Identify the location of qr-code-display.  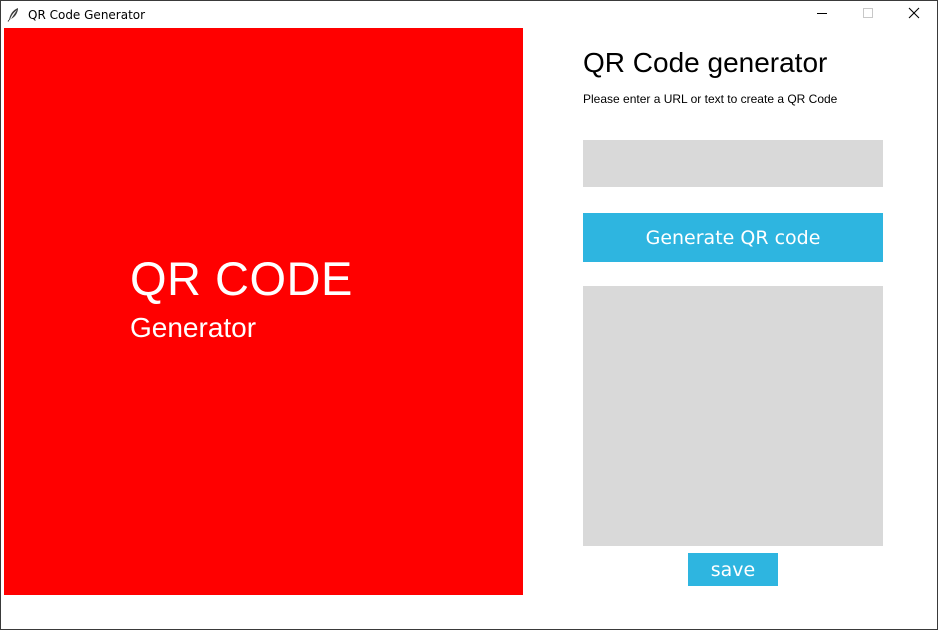
(733, 416).